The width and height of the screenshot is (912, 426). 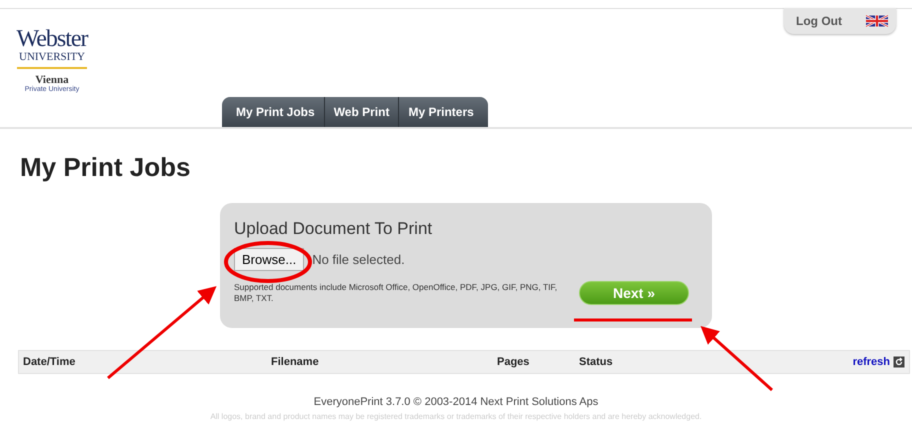 I want to click on column-header: Pages, so click(x=513, y=362).